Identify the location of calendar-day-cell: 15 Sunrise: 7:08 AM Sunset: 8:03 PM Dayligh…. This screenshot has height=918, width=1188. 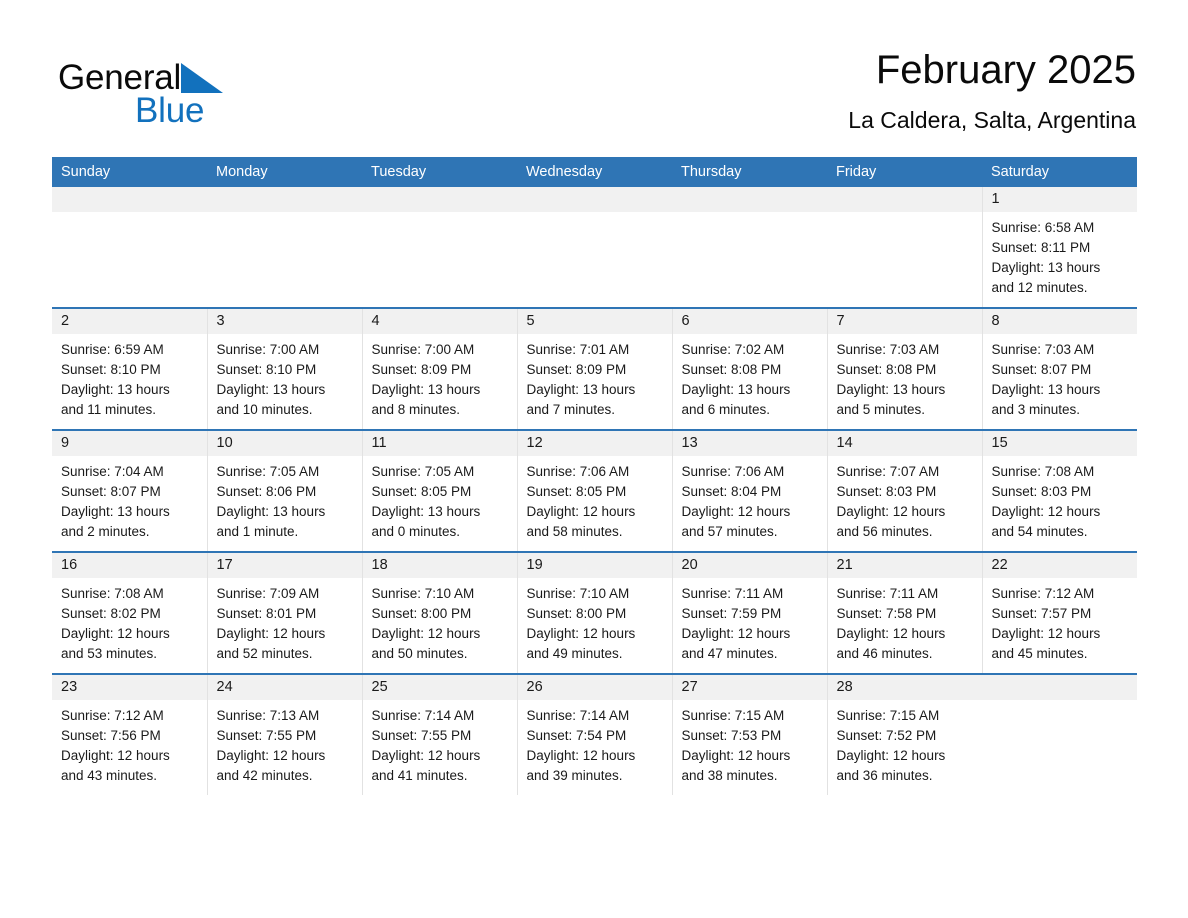
(1059, 490).